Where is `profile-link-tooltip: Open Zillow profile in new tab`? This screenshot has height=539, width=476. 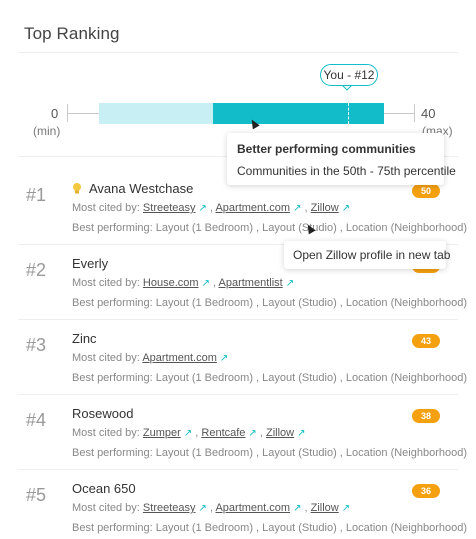 profile-link-tooltip: Open Zillow profile in new tab is located at coordinates (367, 255).